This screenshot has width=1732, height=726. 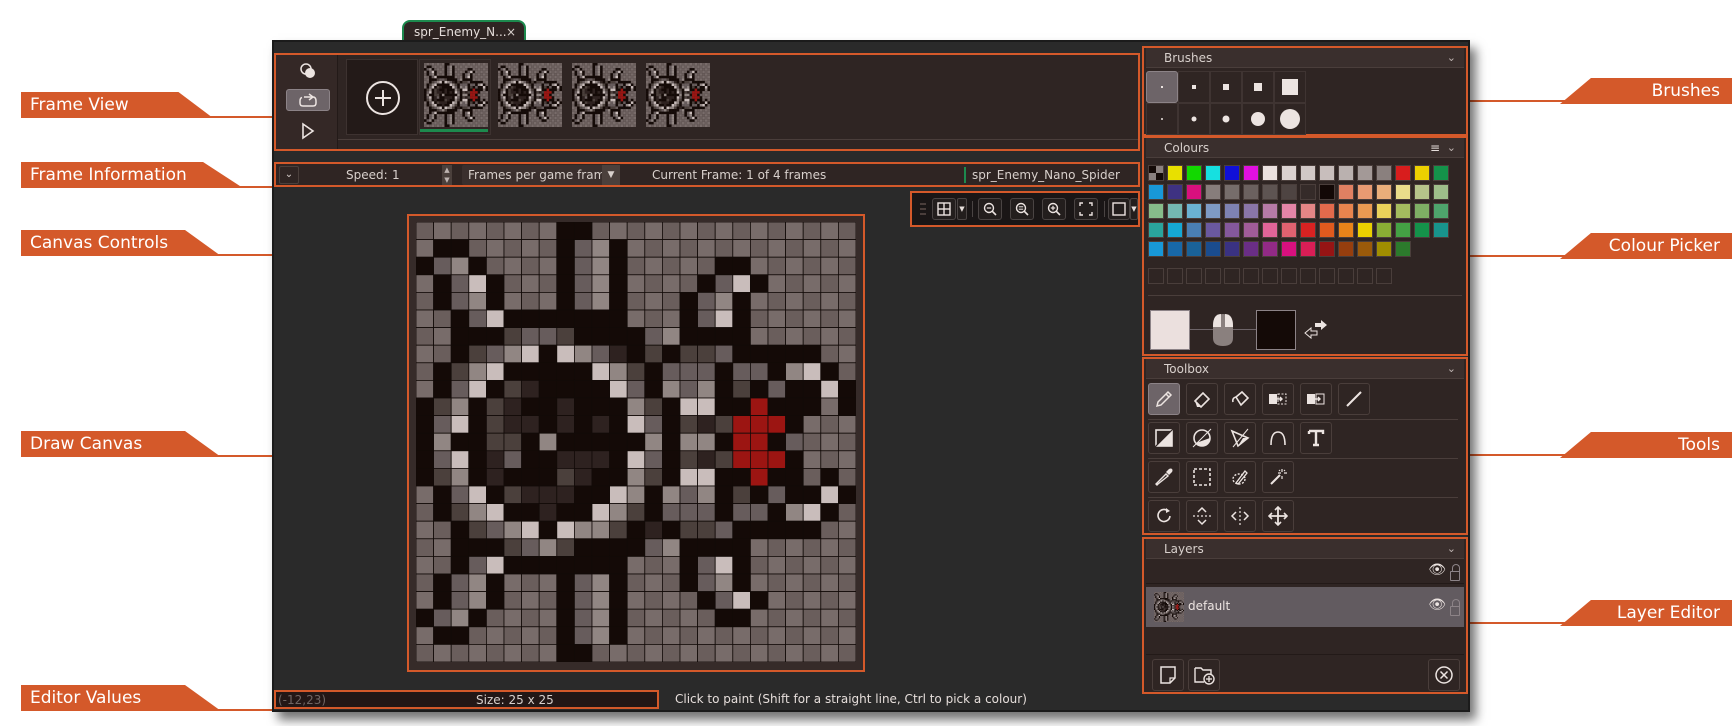 What do you see at coordinates (1240, 516) in the screenshot?
I see `tool-mirror-horizontal` at bounding box center [1240, 516].